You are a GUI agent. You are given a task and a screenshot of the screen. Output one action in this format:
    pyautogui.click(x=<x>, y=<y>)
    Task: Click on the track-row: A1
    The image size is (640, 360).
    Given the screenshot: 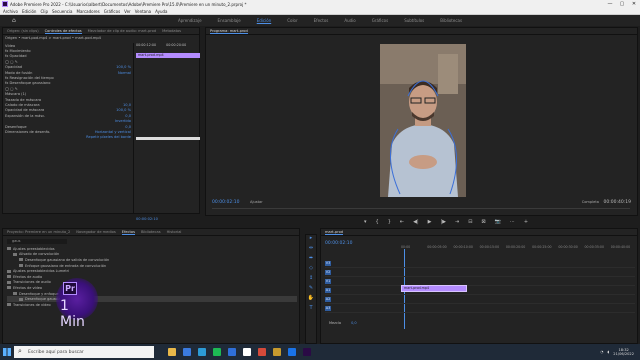 What is the action you would take?
    pyautogui.click(x=480, y=290)
    